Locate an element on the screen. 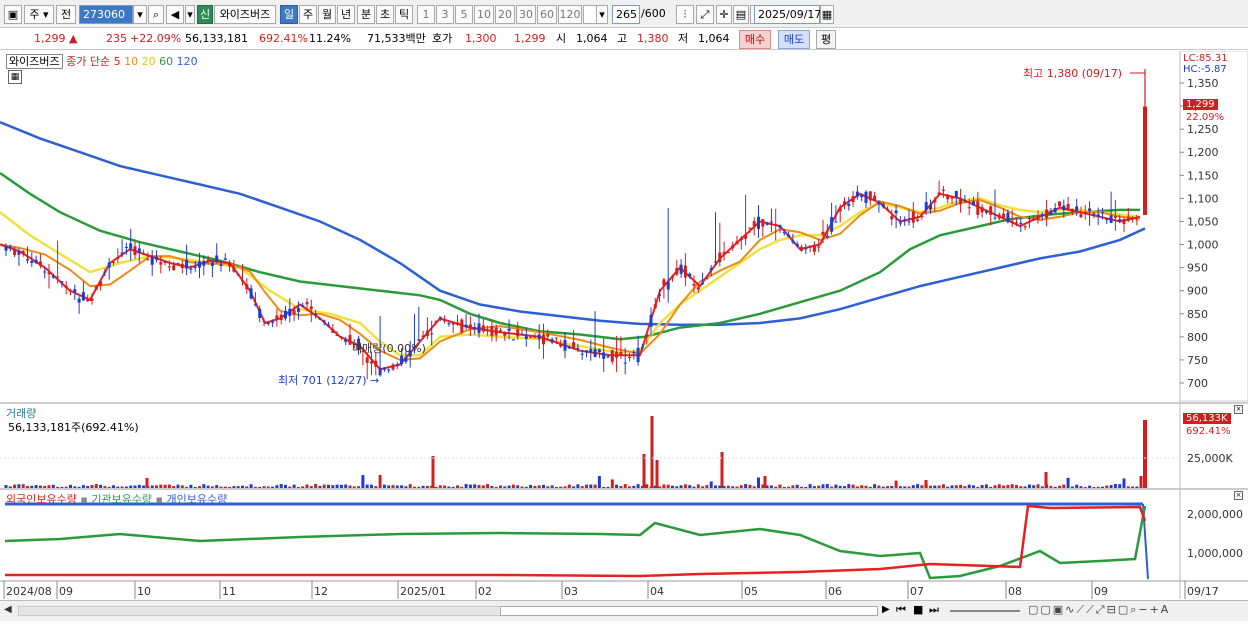  interval-120: 120 is located at coordinates (570, 14).